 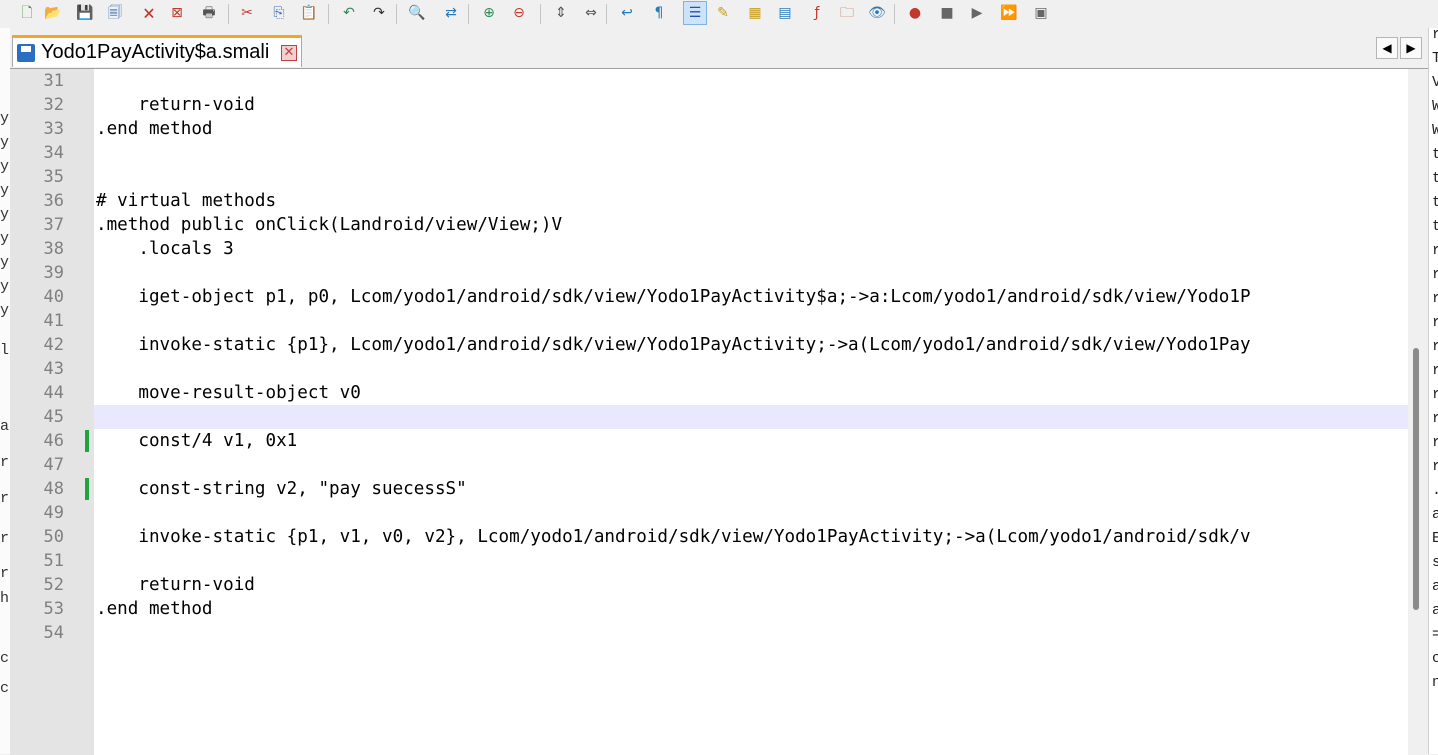 I want to click on paste-icon: 📋, so click(x=309, y=13).